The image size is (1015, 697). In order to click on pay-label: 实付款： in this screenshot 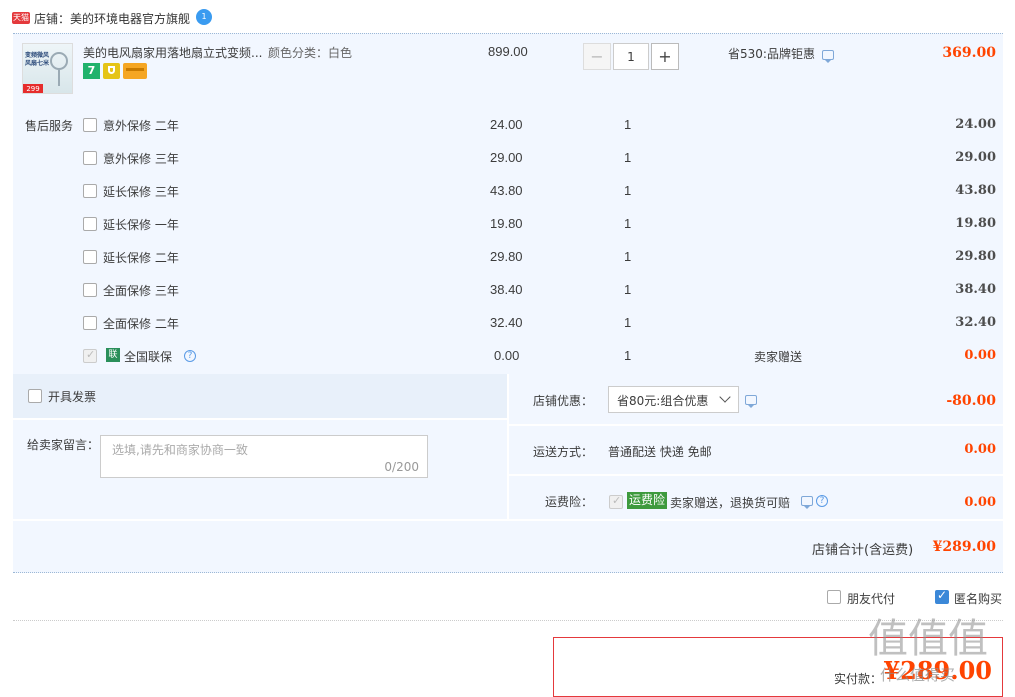, I will do `click(858, 679)`.